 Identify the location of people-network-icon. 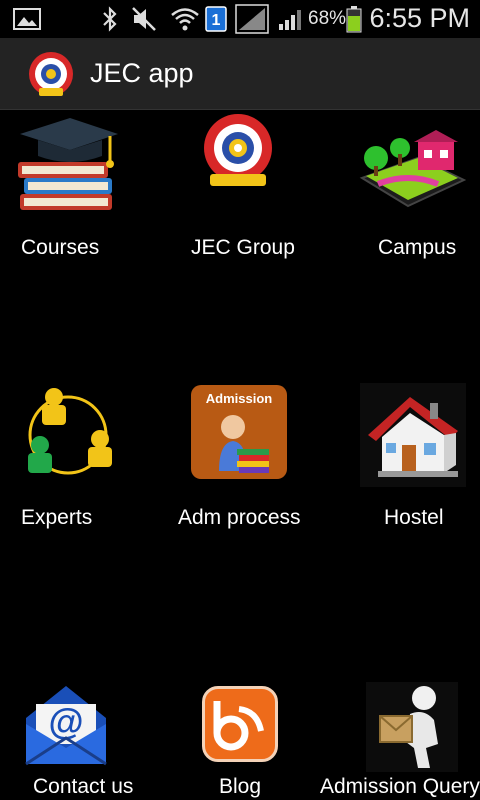
(68, 435).